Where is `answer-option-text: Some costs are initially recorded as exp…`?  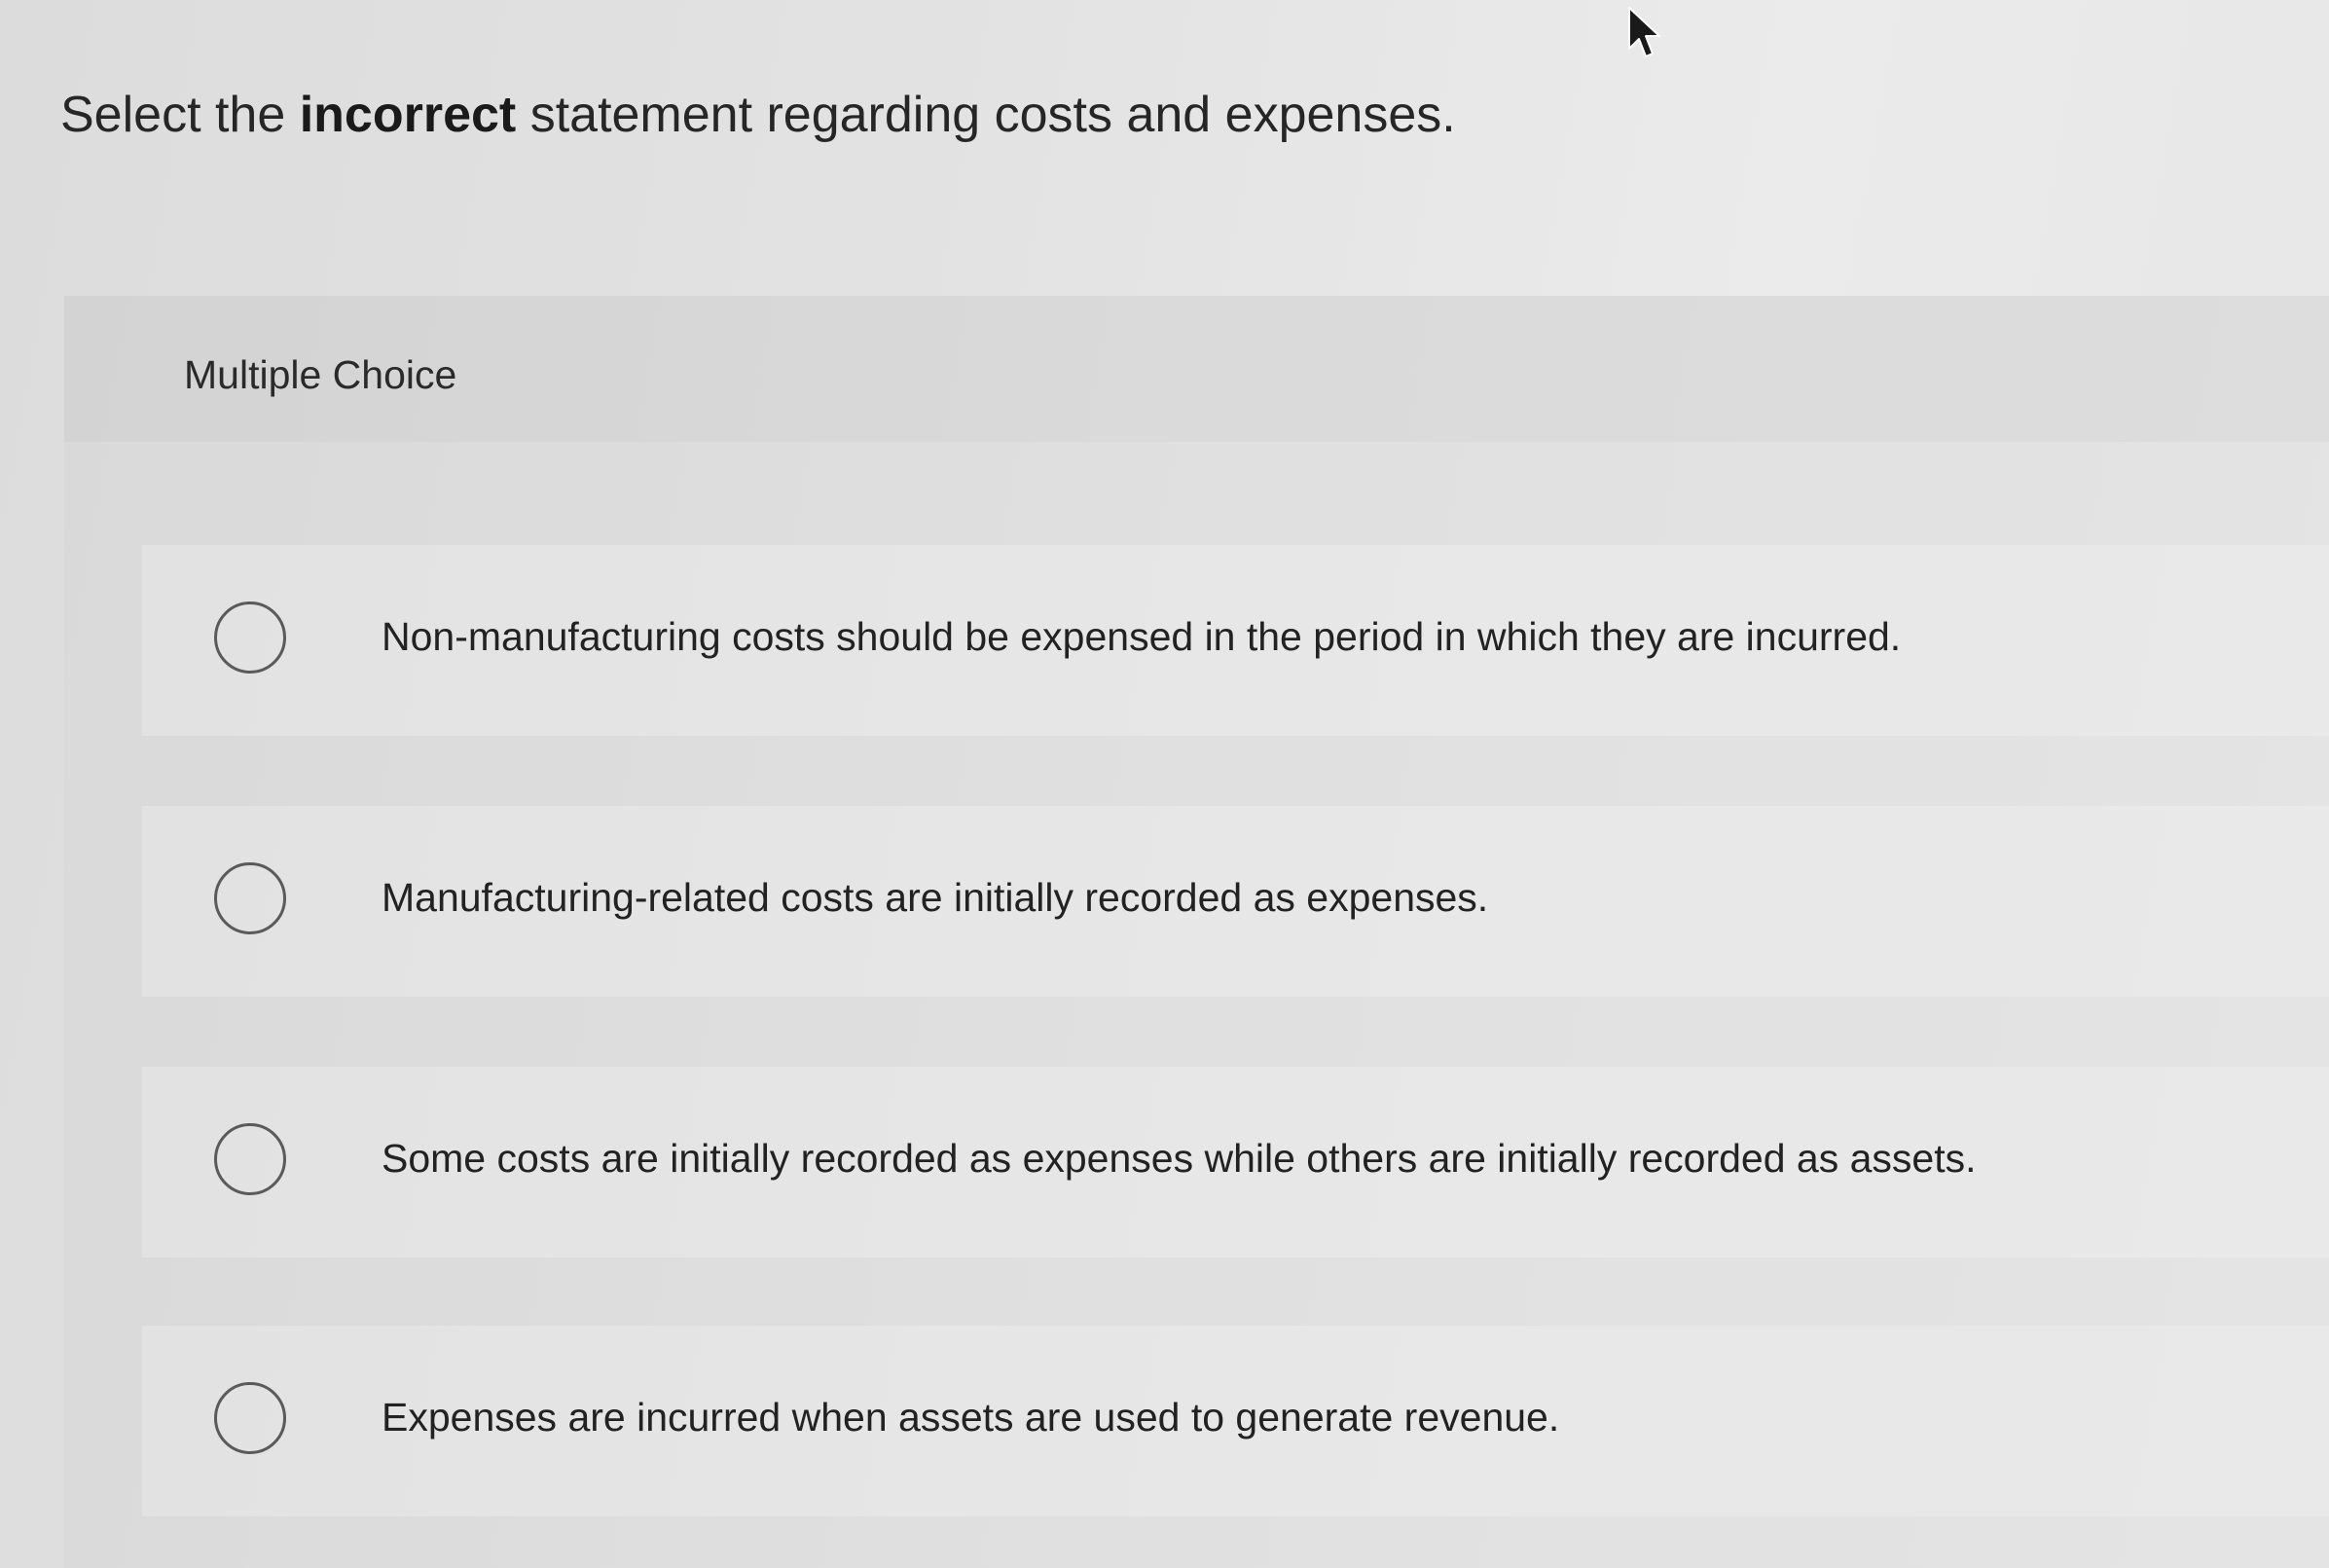 answer-option-text: Some costs are initially recorded as exp… is located at coordinates (1179, 1158).